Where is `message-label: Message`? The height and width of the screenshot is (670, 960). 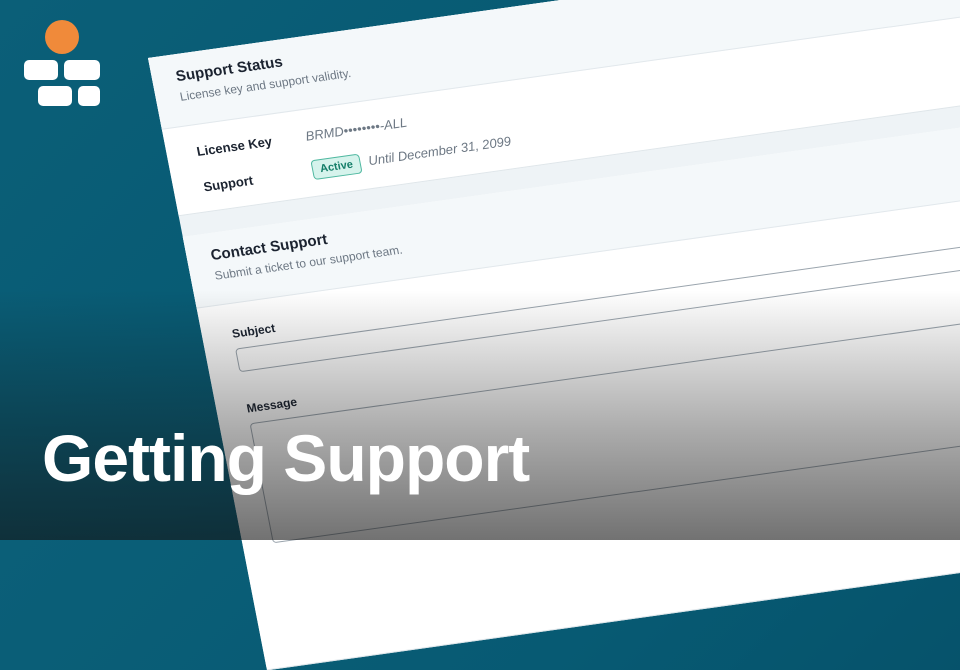 message-label: Message is located at coordinates (272, 405).